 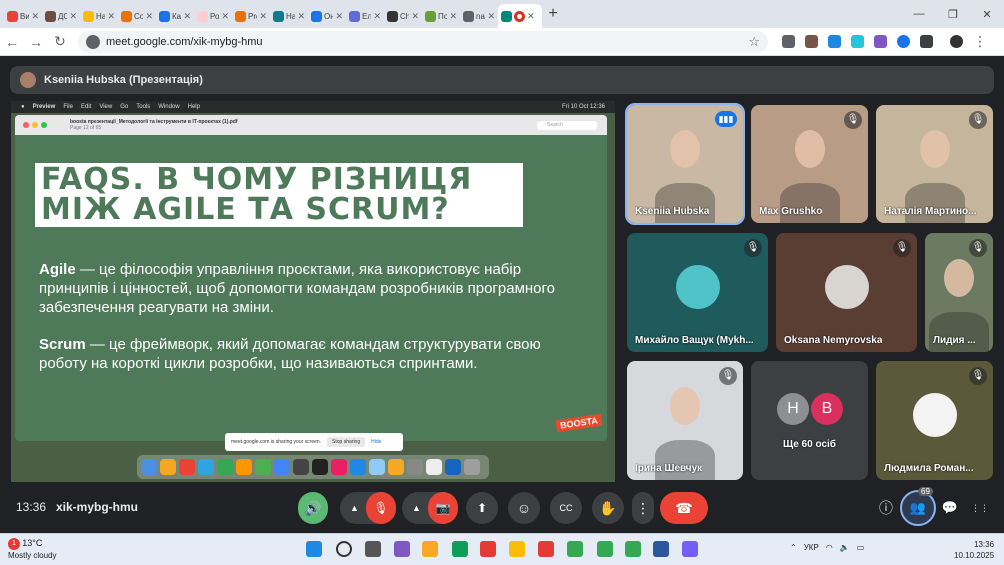 What do you see at coordinates (684, 508) in the screenshot?
I see `leave-call-button: ☎` at bounding box center [684, 508].